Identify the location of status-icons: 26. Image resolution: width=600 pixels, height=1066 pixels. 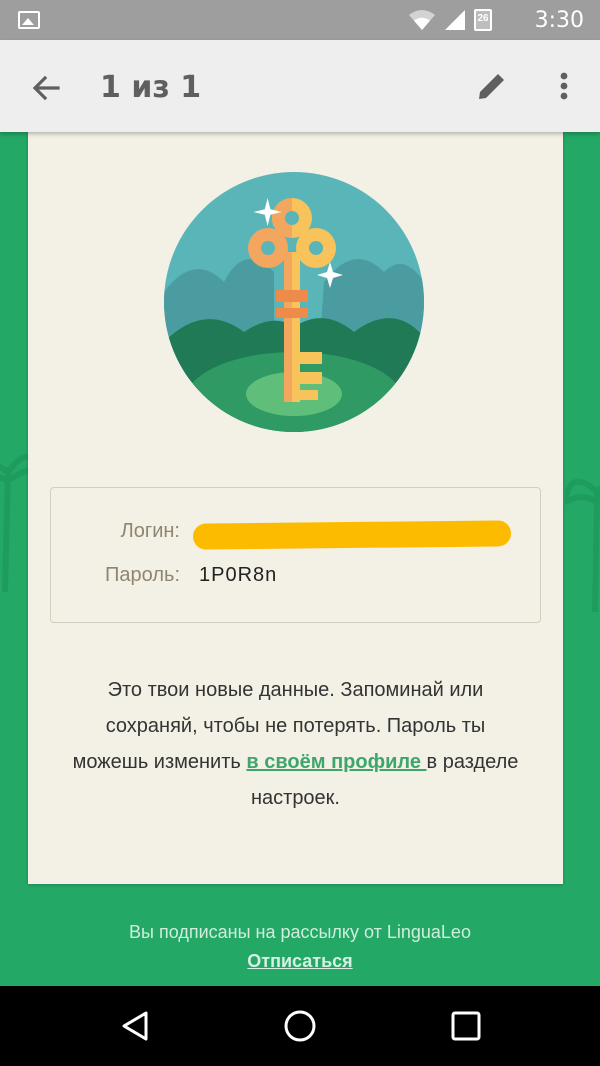
(450, 20).